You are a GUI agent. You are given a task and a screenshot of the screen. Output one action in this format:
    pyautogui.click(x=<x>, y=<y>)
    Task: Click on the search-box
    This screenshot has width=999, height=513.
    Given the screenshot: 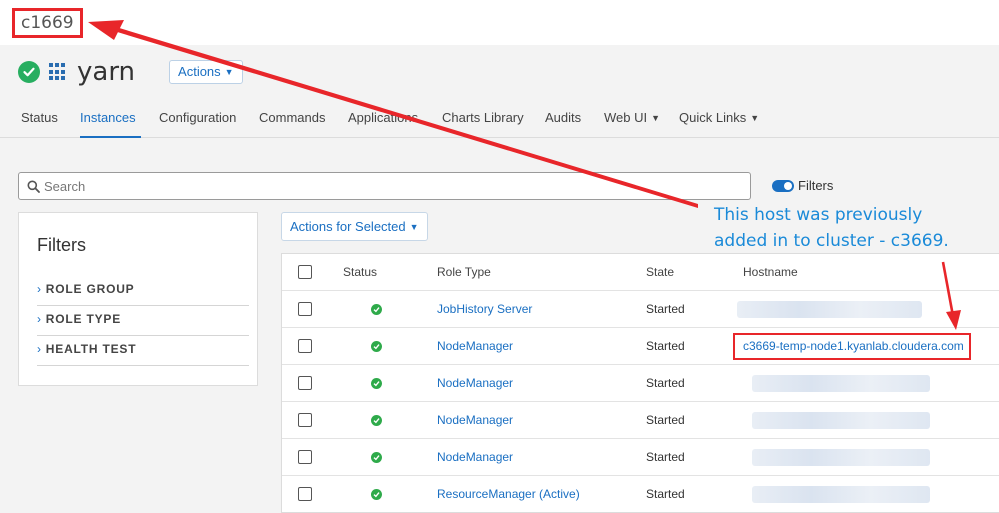 What is the action you would take?
    pyautogui.click(x=384, y=186)
    